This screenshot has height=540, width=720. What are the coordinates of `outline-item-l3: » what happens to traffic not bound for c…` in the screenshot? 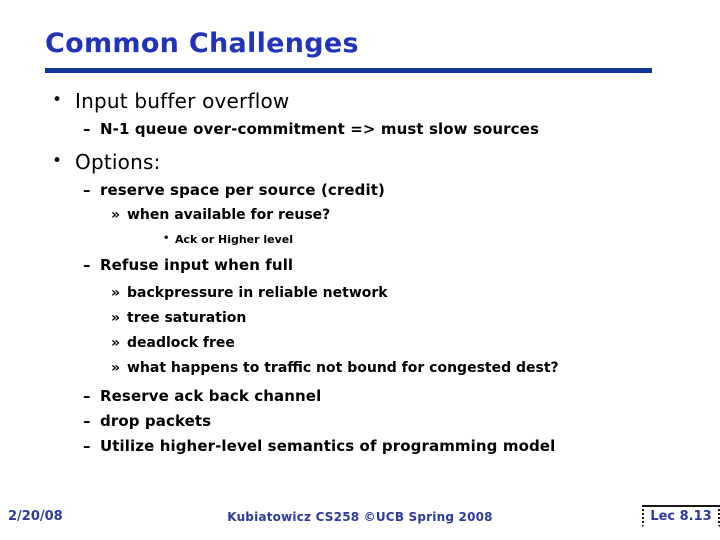 It's located at (360, 367).